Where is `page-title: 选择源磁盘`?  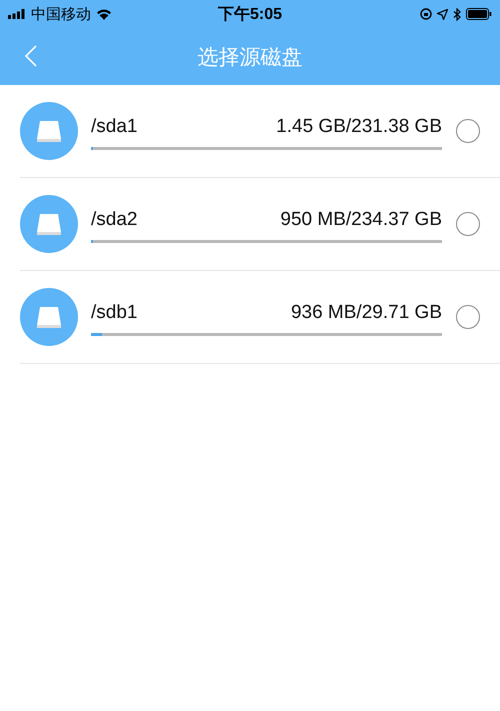 page-title: 选择源磁盘 is located at coordinates (250, 57).